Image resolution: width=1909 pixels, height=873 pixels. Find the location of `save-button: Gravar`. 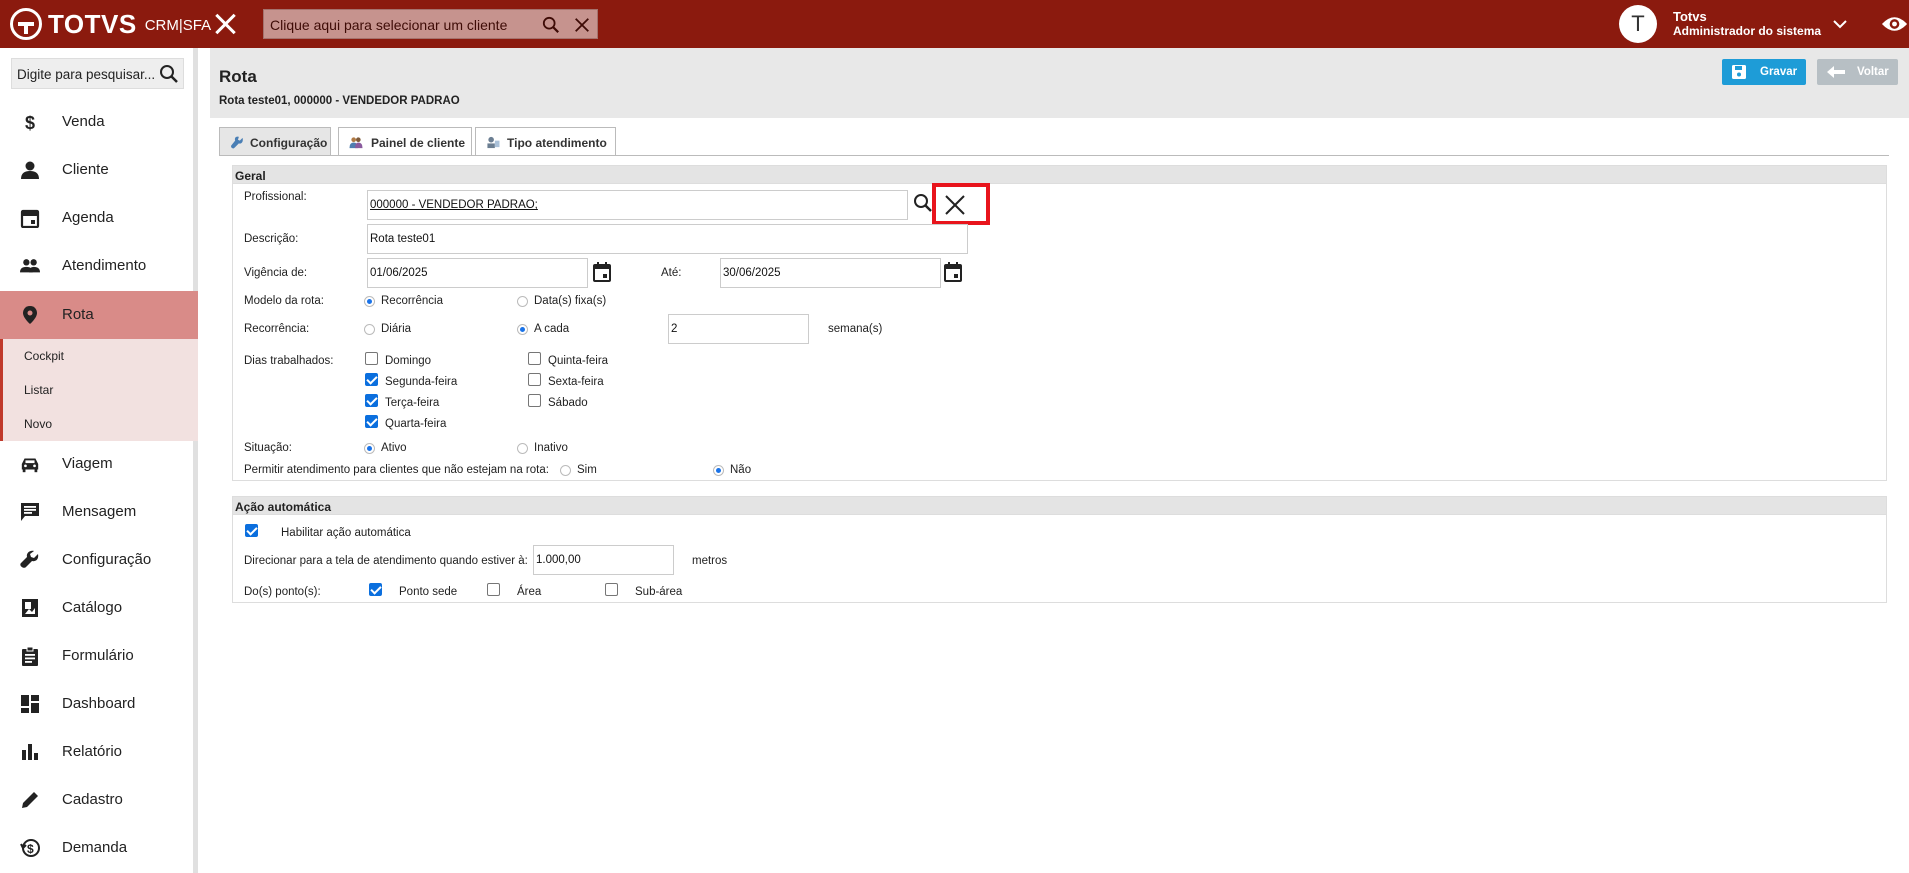

save-button: Gravar is located at coordinates (1764, 72).